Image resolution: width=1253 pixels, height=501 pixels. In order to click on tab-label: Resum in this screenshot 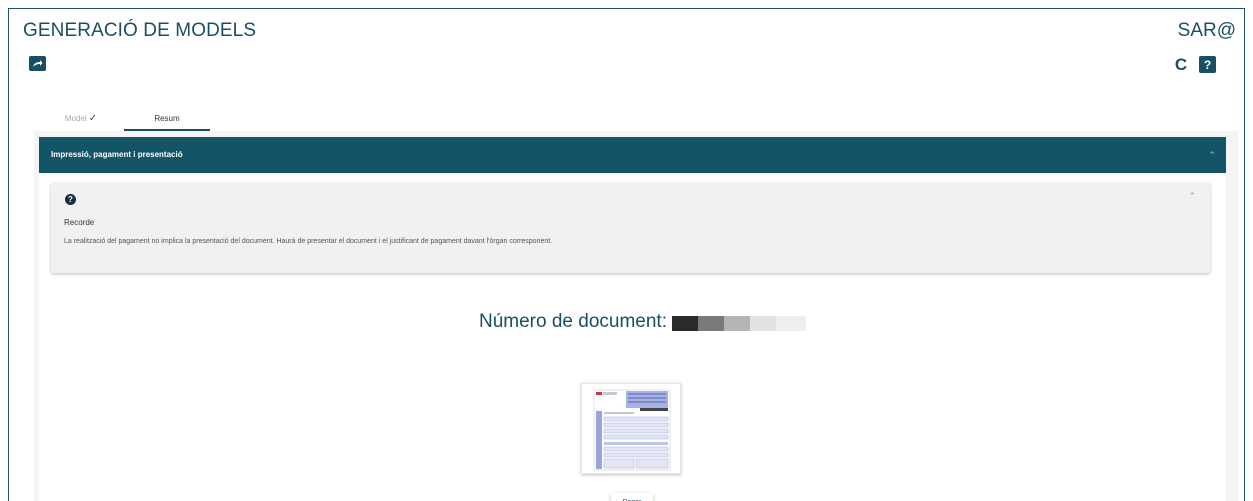, I will do `click(167, 118)`.